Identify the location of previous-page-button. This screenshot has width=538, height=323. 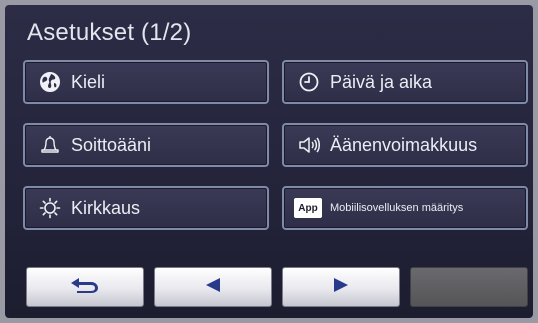
(213, 287).